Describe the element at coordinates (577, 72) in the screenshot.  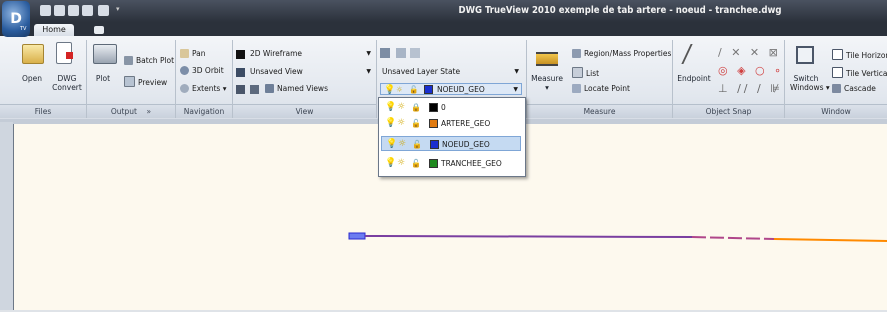
I see `list-icon` at that location.